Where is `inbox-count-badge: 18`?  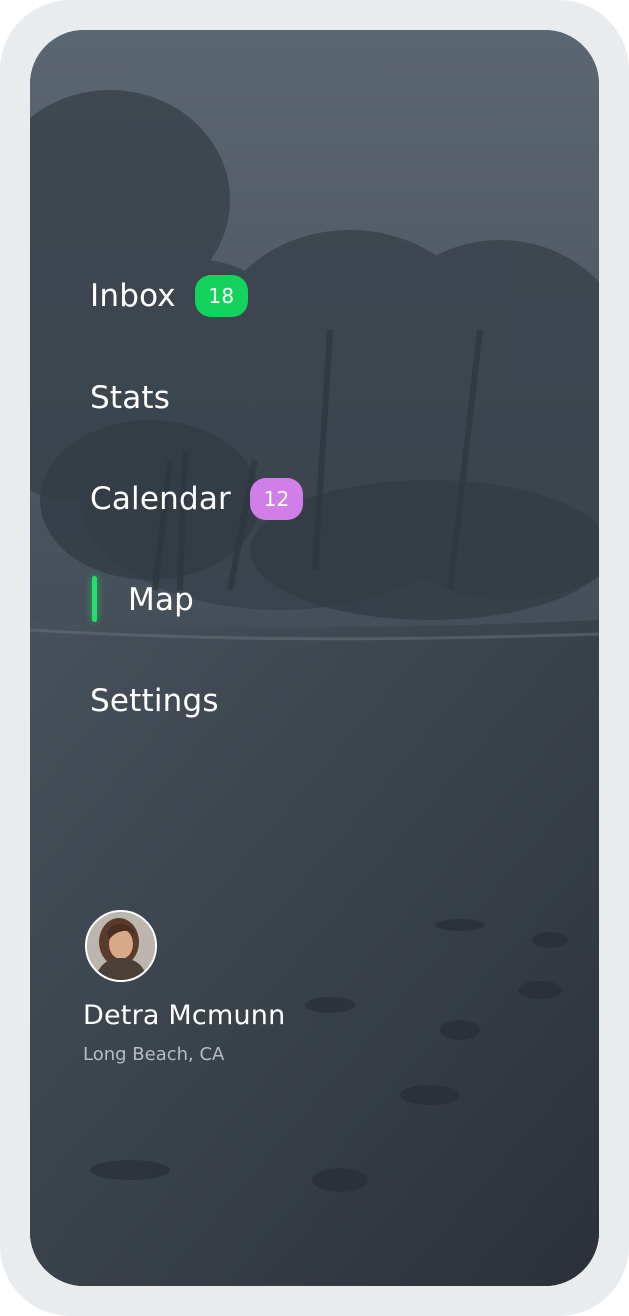
inbox-count-badge: 18 is located at coordinates (221, 296).